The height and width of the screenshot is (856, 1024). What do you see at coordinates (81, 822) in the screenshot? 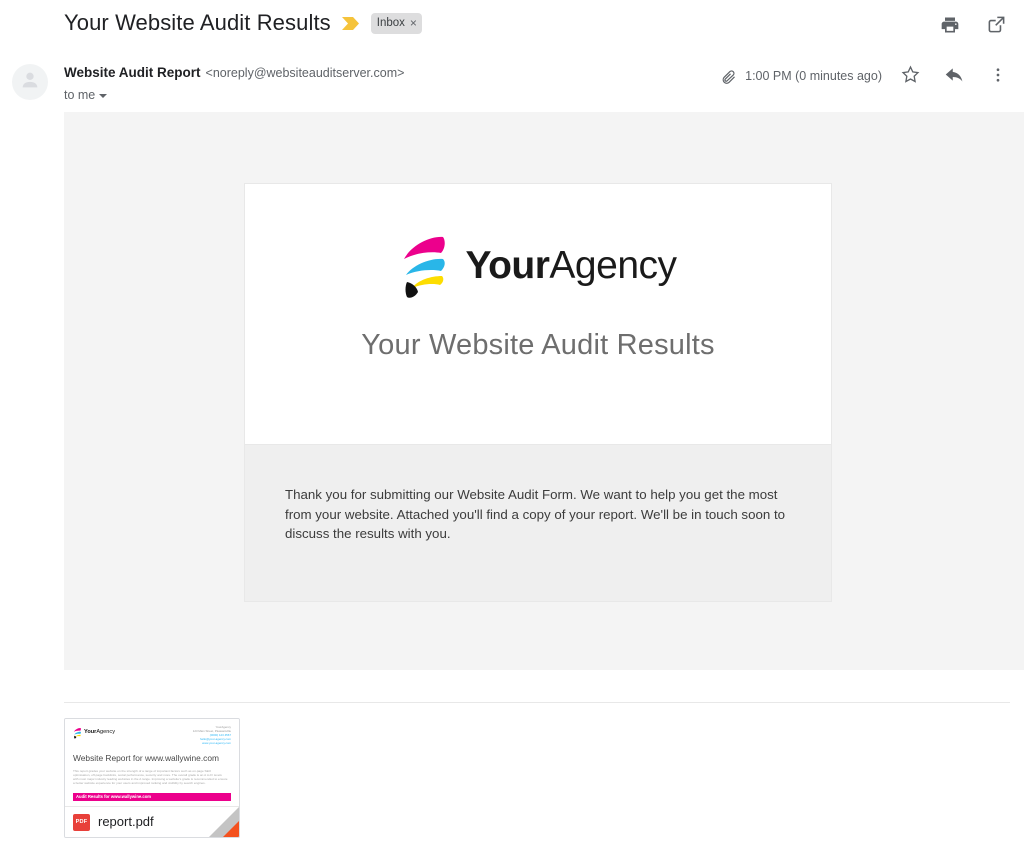
I see `pdf-file-icon: PDF` at bounding box center [81, 822].